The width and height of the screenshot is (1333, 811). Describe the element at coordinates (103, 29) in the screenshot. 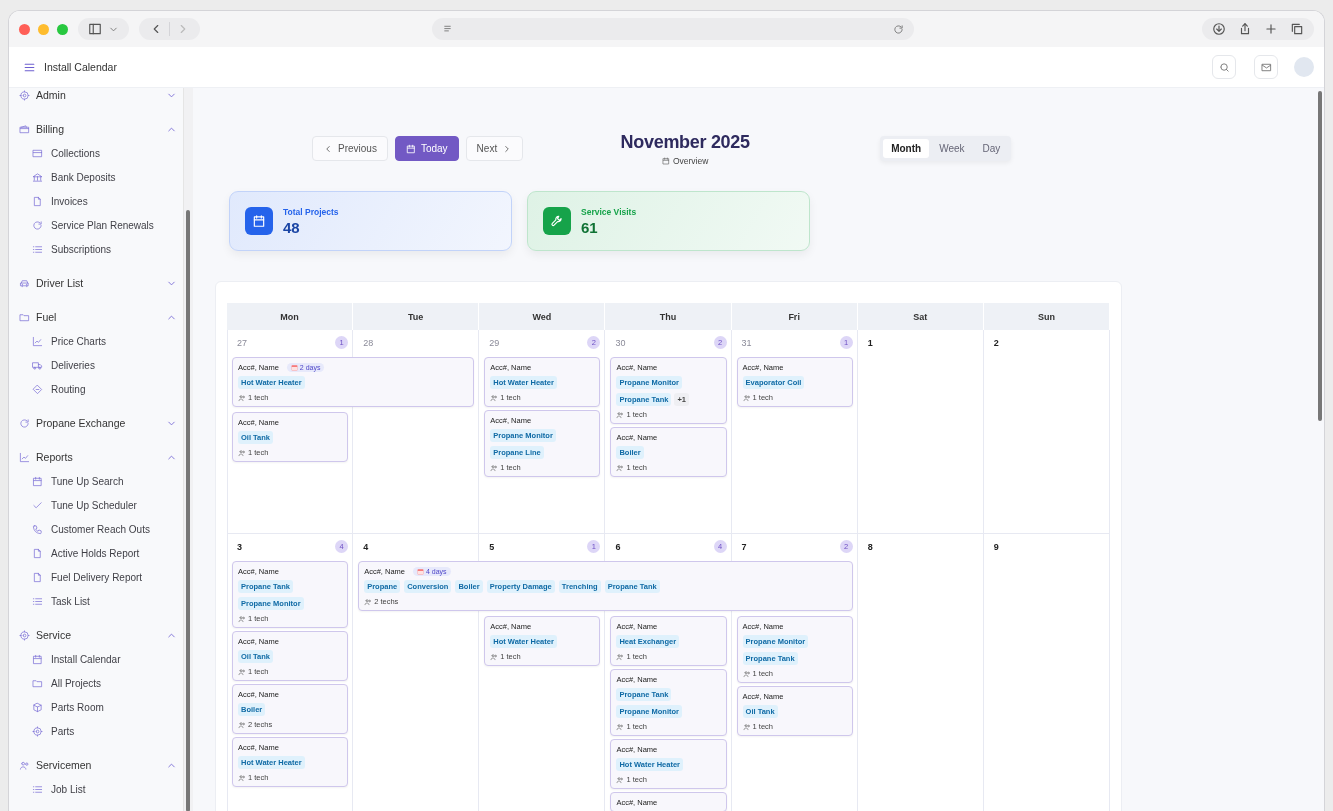

I see `sidebar-toggle-button` at that location.